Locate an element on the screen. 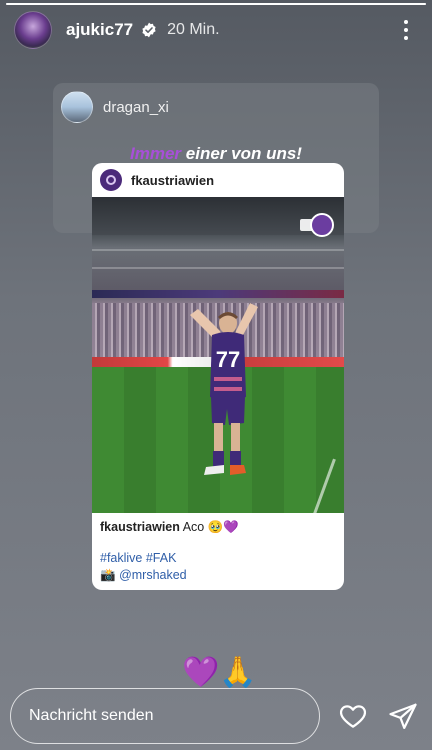 The width and height of the screenshot is (432, 750). reply-bar is located at coordinates (214, 716).